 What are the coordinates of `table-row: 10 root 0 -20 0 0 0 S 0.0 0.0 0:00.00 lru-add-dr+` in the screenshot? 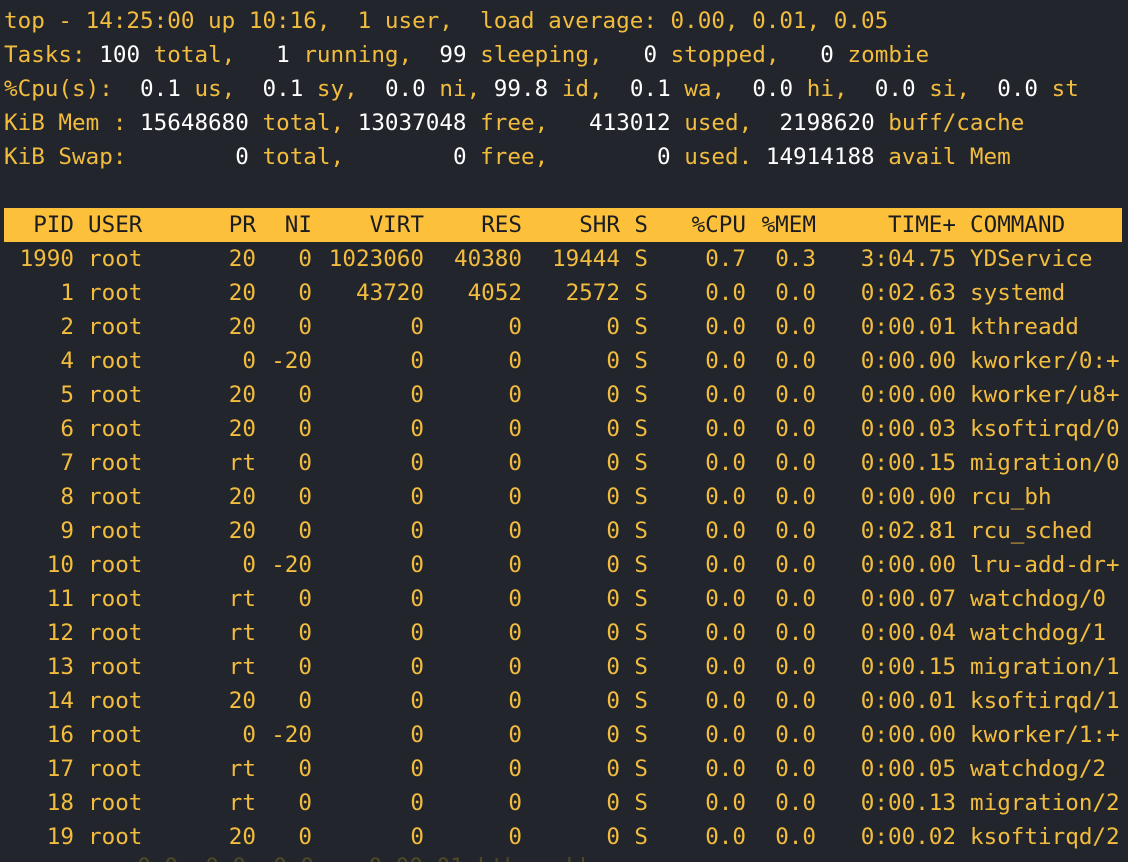 It's located at (566, 565).